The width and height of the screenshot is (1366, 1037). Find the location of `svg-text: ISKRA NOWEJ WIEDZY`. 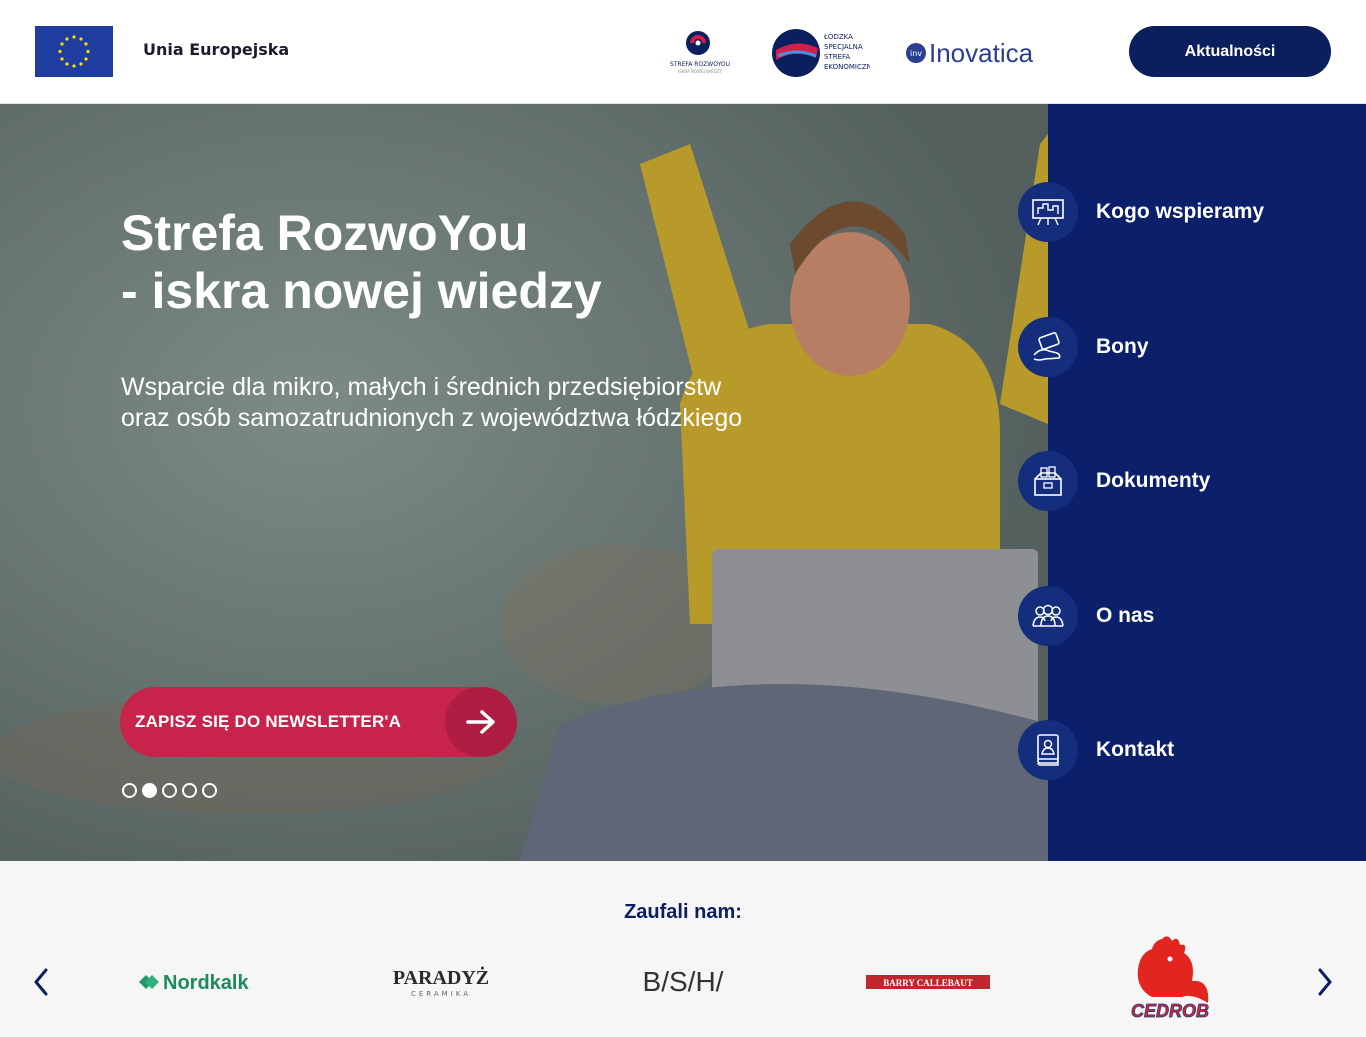

svg-text: ISKRA NOWEJ WIEDZY is located at coordinates (700, 71).